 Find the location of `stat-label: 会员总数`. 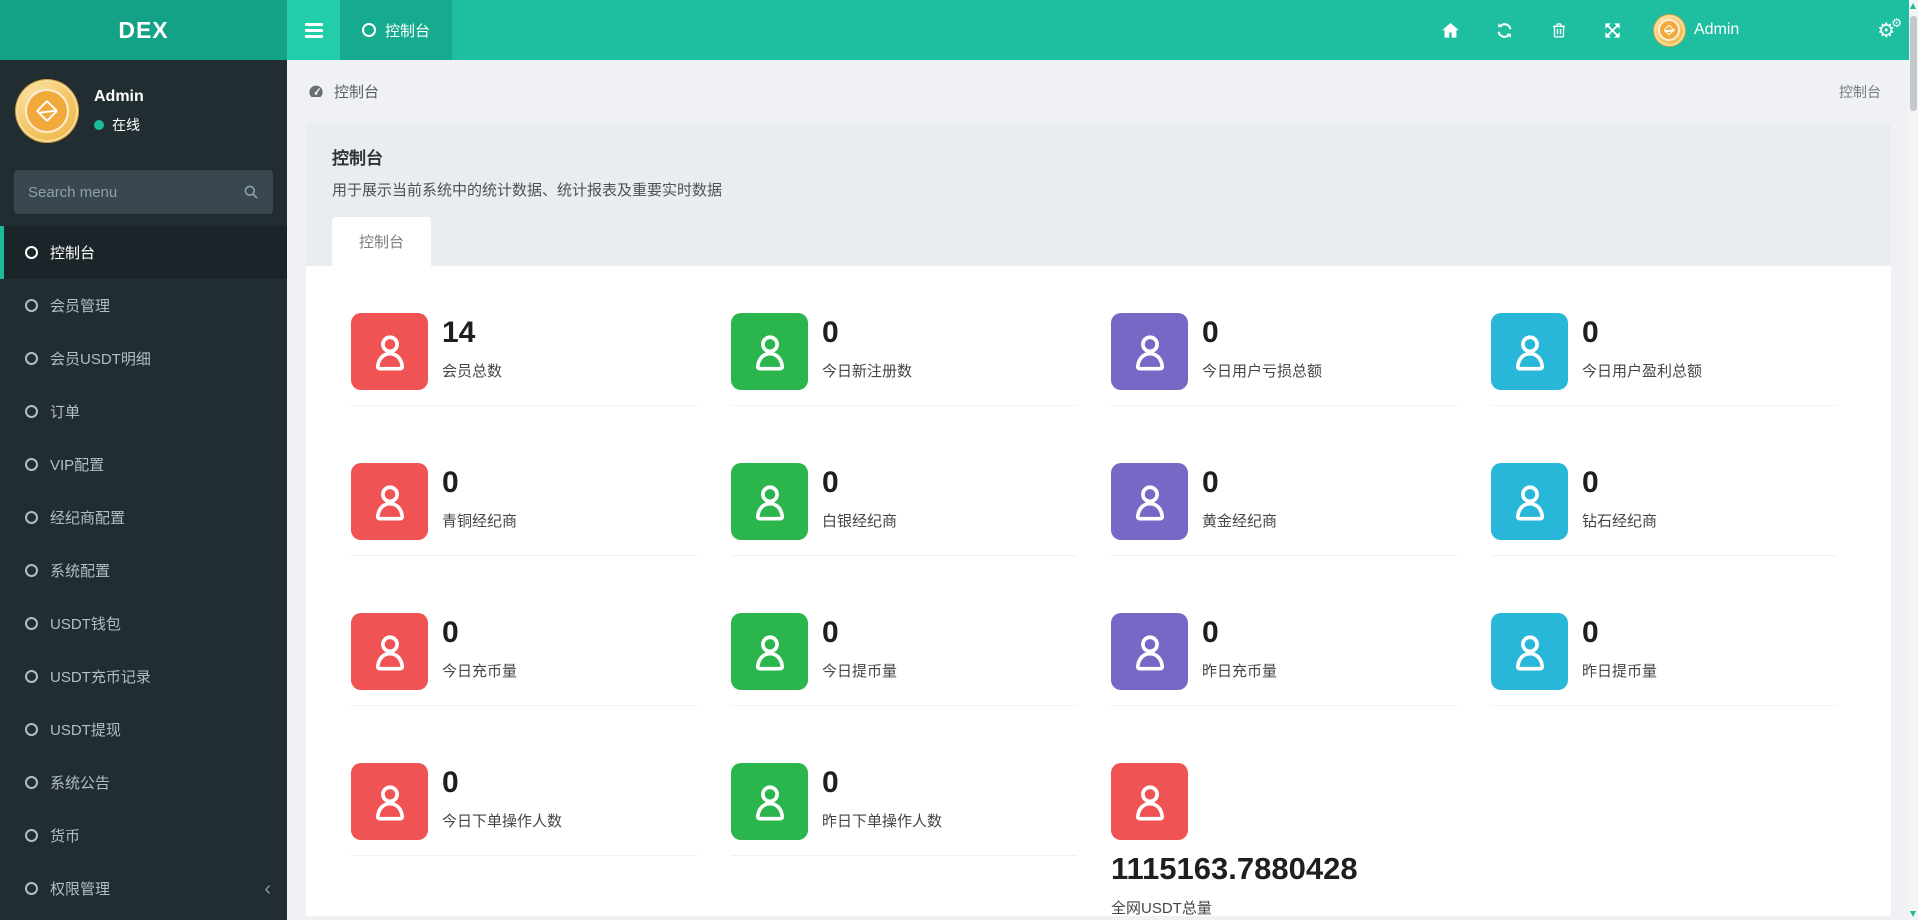

stat-label: 会员总数 is located at coordinates (472, 371).